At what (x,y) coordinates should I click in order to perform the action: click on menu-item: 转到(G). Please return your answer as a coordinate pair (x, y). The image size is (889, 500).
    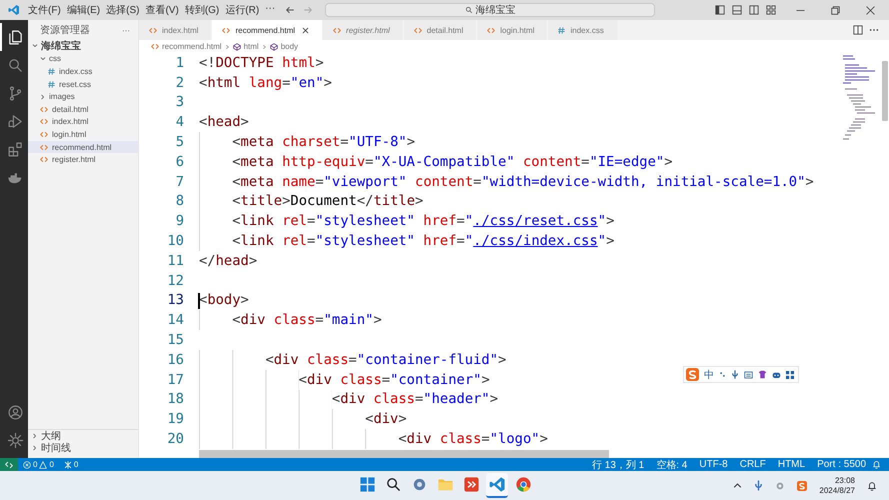
    Looking at the image, I should click on (202, 10).